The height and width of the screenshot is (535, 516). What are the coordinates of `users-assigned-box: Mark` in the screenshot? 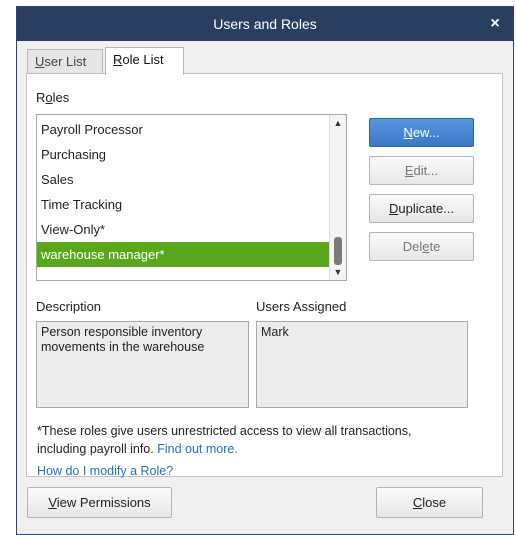 It's located at (362, 364).